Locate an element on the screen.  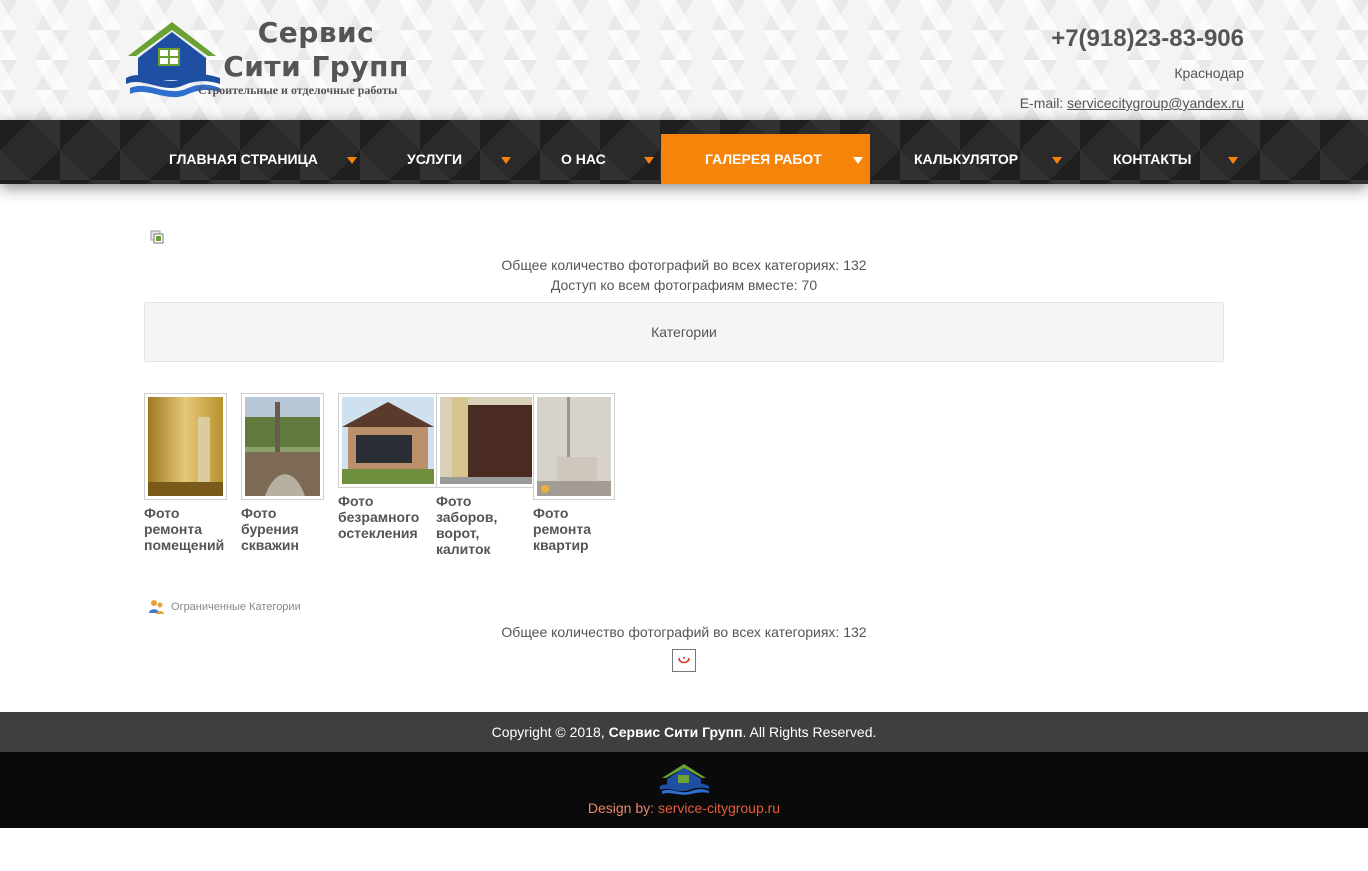
logo-tagline: Строительные и отделочные работы is located at coordinates (298, 90).